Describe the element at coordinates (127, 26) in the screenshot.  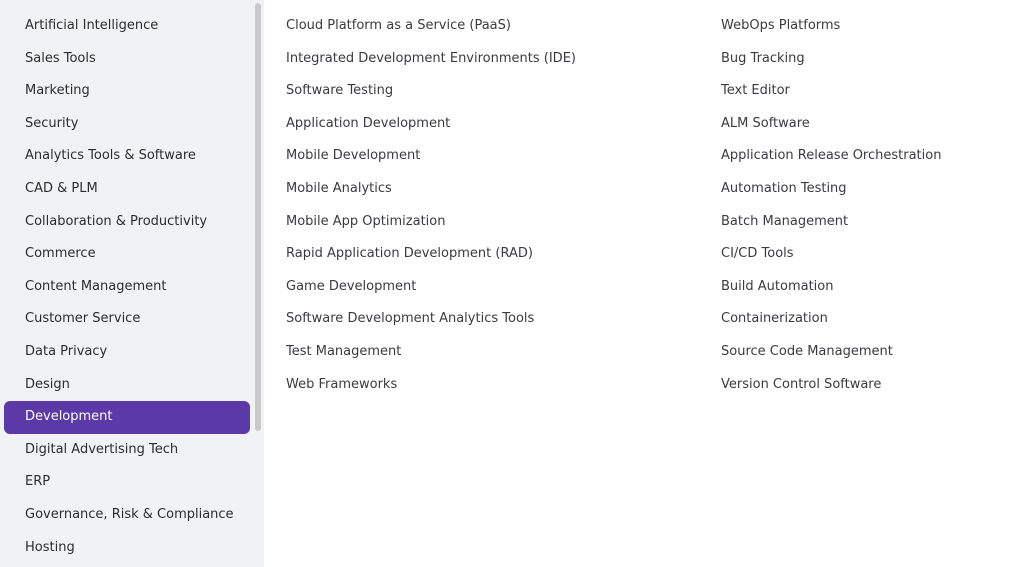
I see `sidebar-item-artificial-intelligence: Artificial Intelligence` at that location.